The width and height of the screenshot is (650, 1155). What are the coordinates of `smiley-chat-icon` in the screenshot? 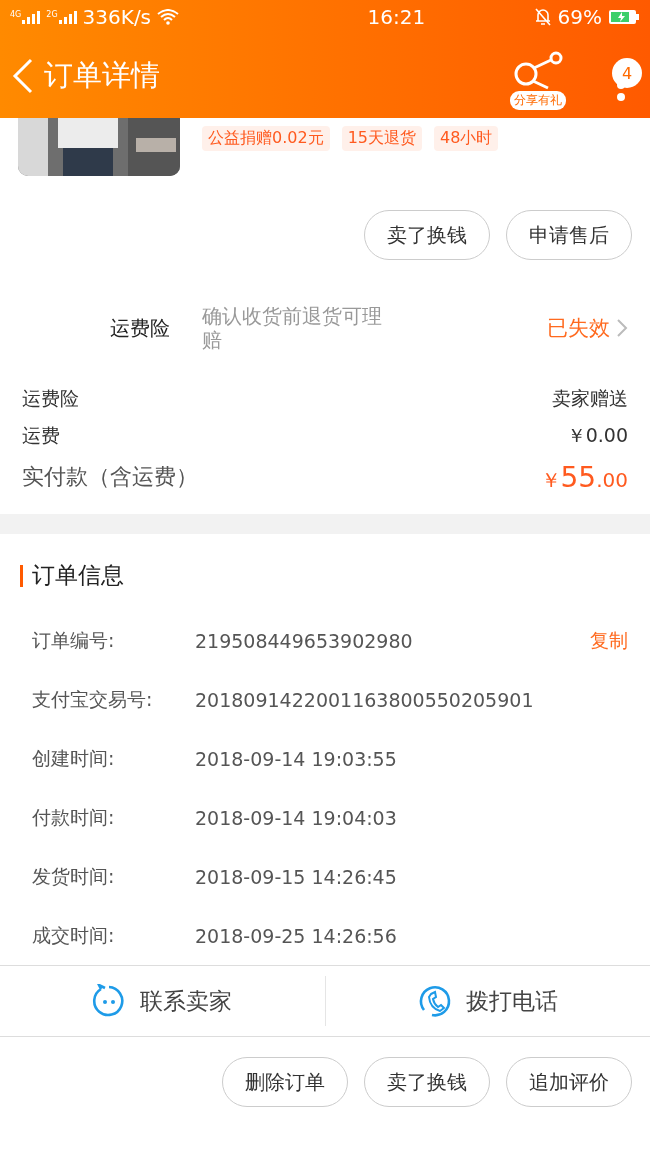 It's located at (109, 1001).